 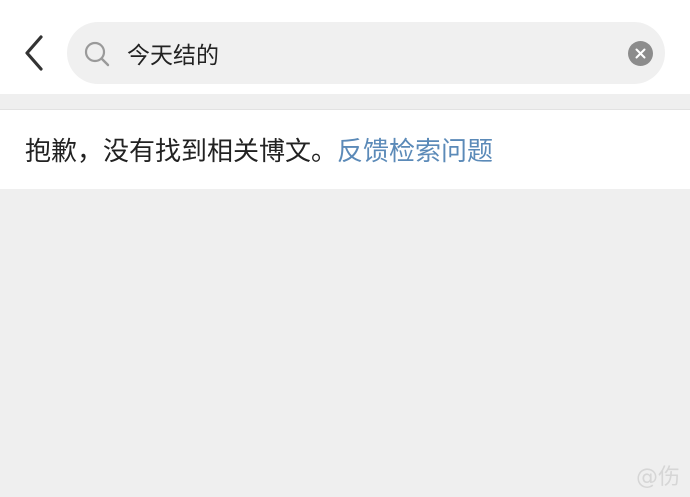 What do you see at coordinates (181, 152) in the screenshot?
I see `no-result-message: 抱歉，没有找到相关博文。` at bounding box center [181, 152].